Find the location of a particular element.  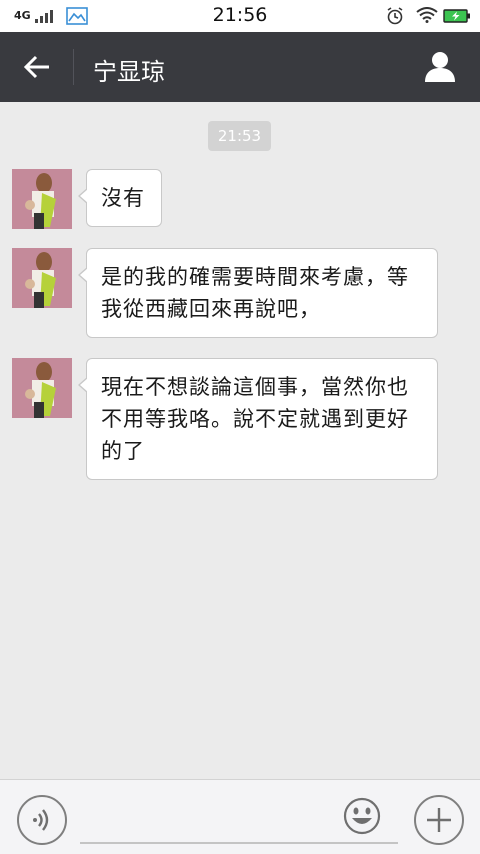

message-bubble: 沒有 is located at coordinates (120, 198).